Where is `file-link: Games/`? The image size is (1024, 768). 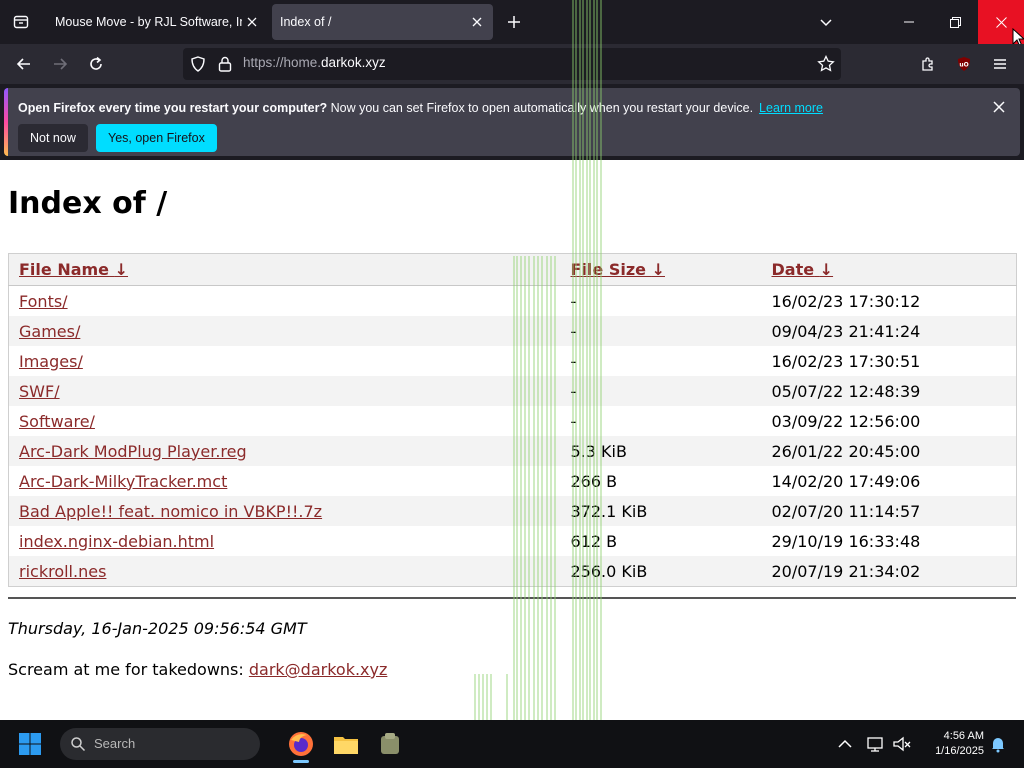
file-link: Games/ is located at coordinates (49, 331).